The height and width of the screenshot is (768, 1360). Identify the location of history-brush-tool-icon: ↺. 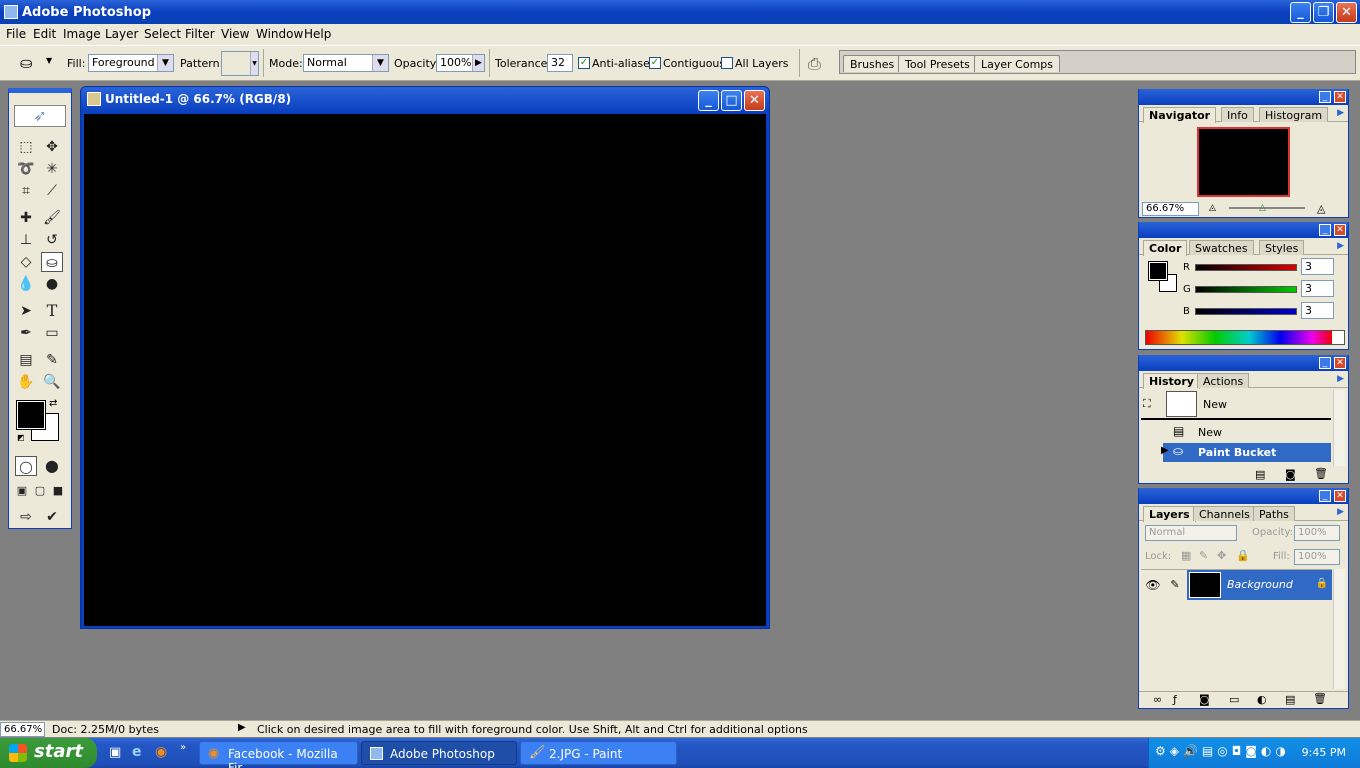
(52, 240).